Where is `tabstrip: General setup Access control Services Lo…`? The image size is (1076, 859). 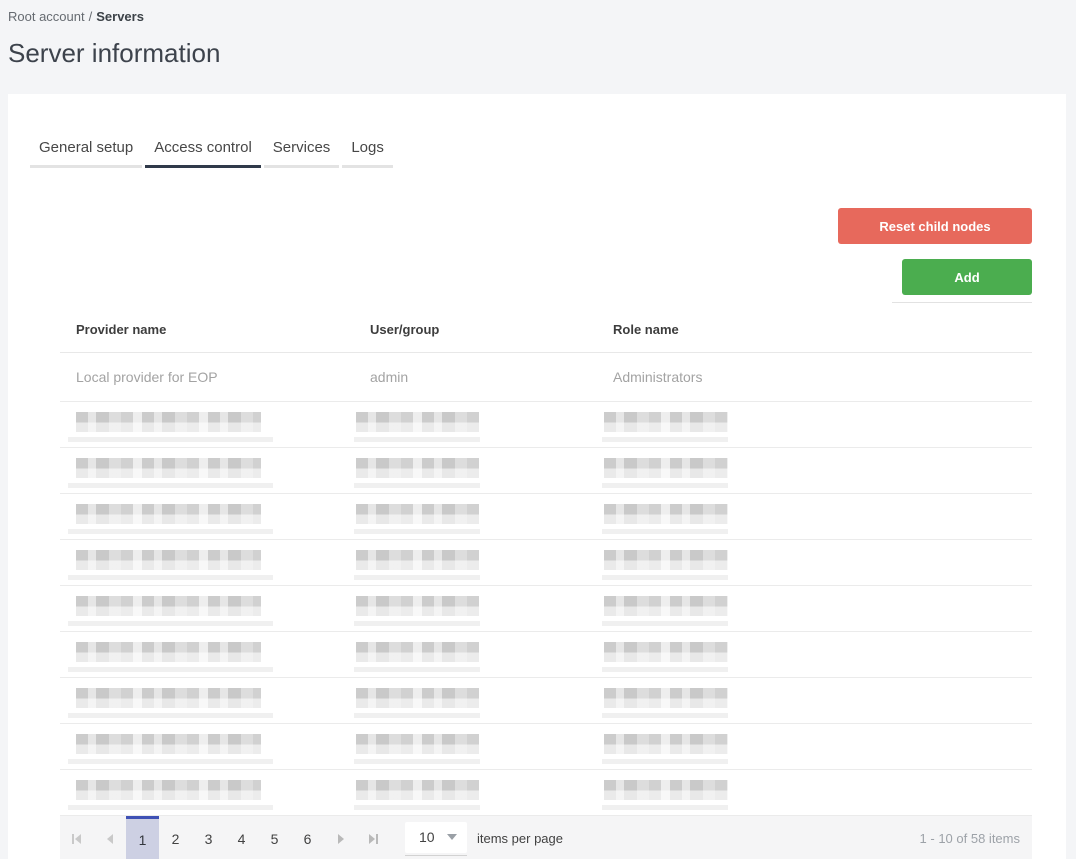
tabstrip: General setup Access control Services Lo… is located at coordinates (537, 131).